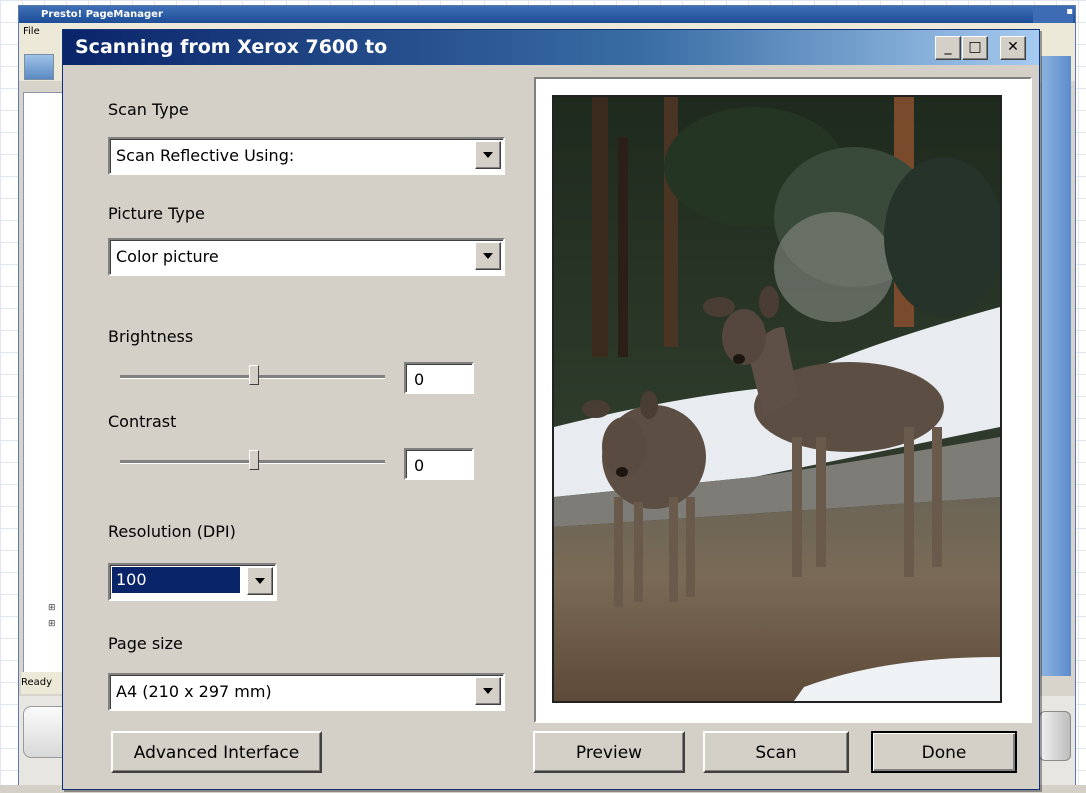 The height and width of the screenshot is (793, 1086). I want to click on resolution-value: 100, so click(176, 580).